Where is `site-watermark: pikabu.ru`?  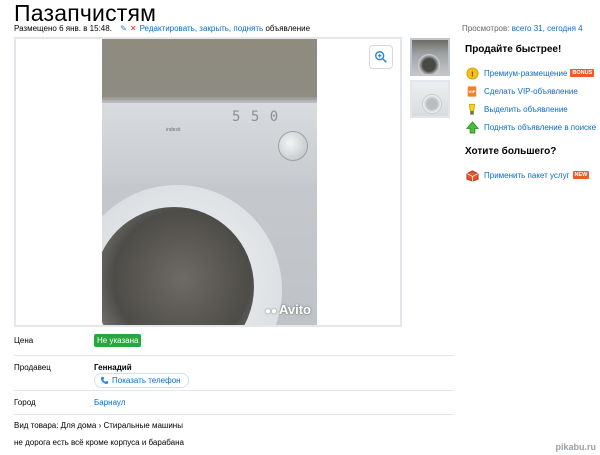
site-watermark: pikabu.ru is located at coordinates (575, 447).